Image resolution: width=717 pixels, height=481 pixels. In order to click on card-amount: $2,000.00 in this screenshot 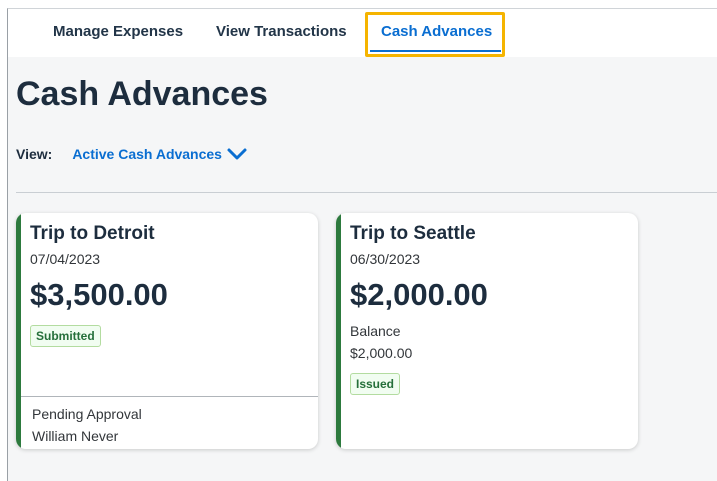, I will do `click(419, 294)`.